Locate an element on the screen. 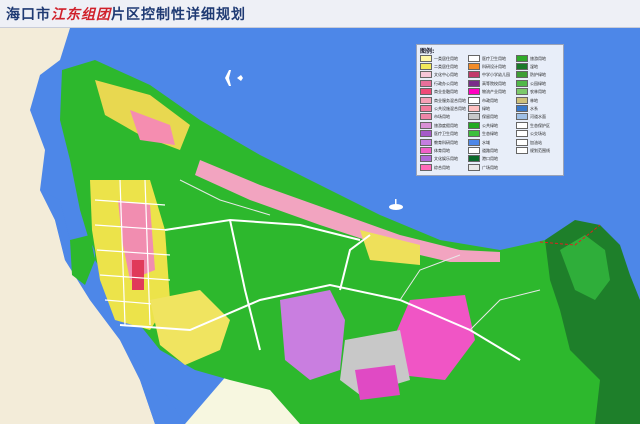 This screenshot has width=640, height=424. legend-label: 林地 is located at coordinates (534, 100).